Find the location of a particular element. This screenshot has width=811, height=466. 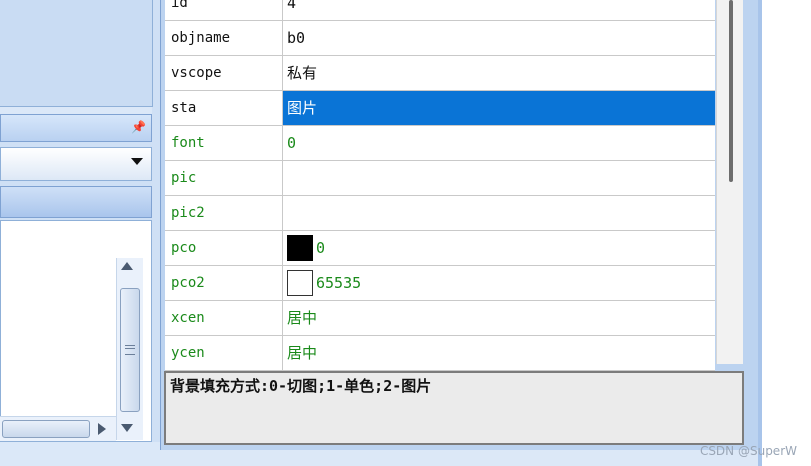

property-value: b0 is located at coordinates (499, 38).